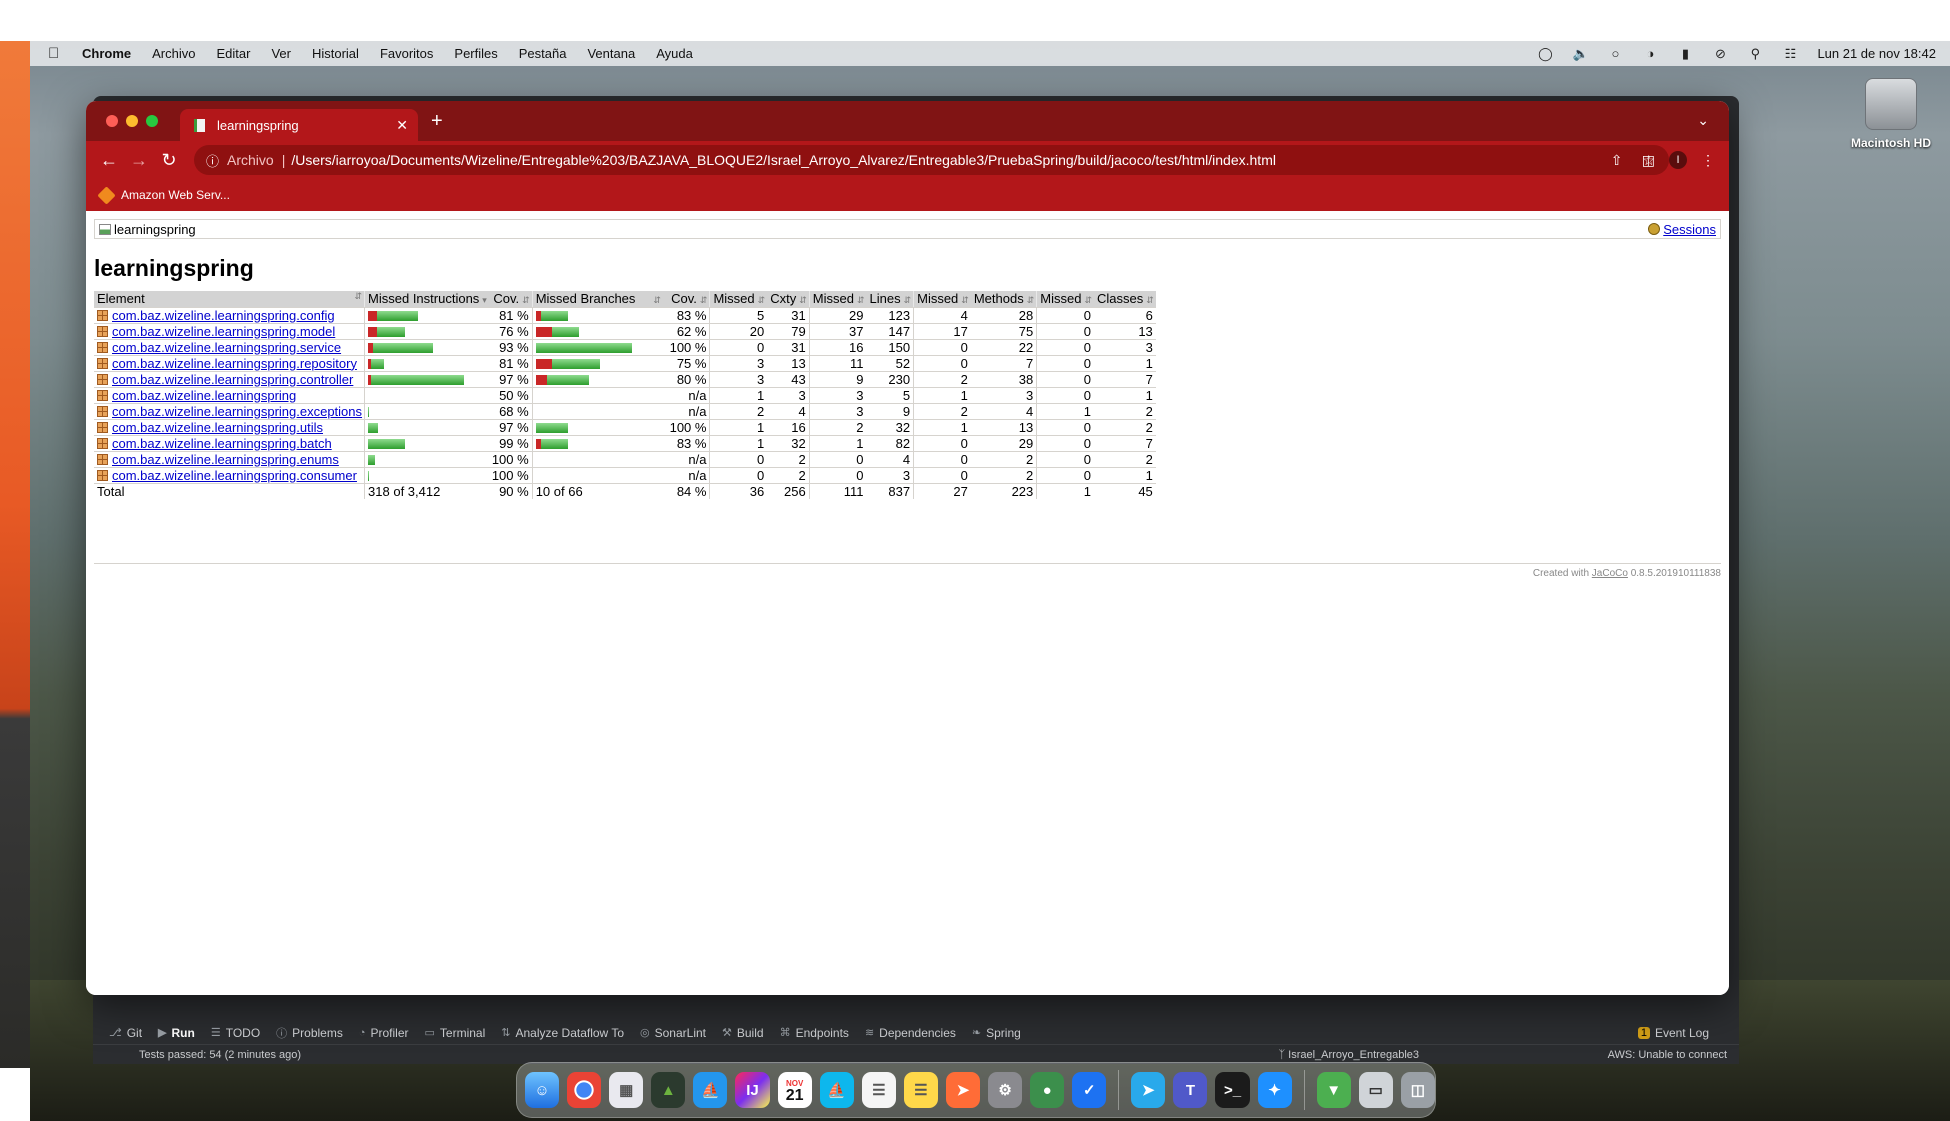 The image size is (1950, 1121). What do you see at coordinates (1790, 54) in the screenshot?
I see `control-center-icon: ☷` at bounding box center [1790, 54].